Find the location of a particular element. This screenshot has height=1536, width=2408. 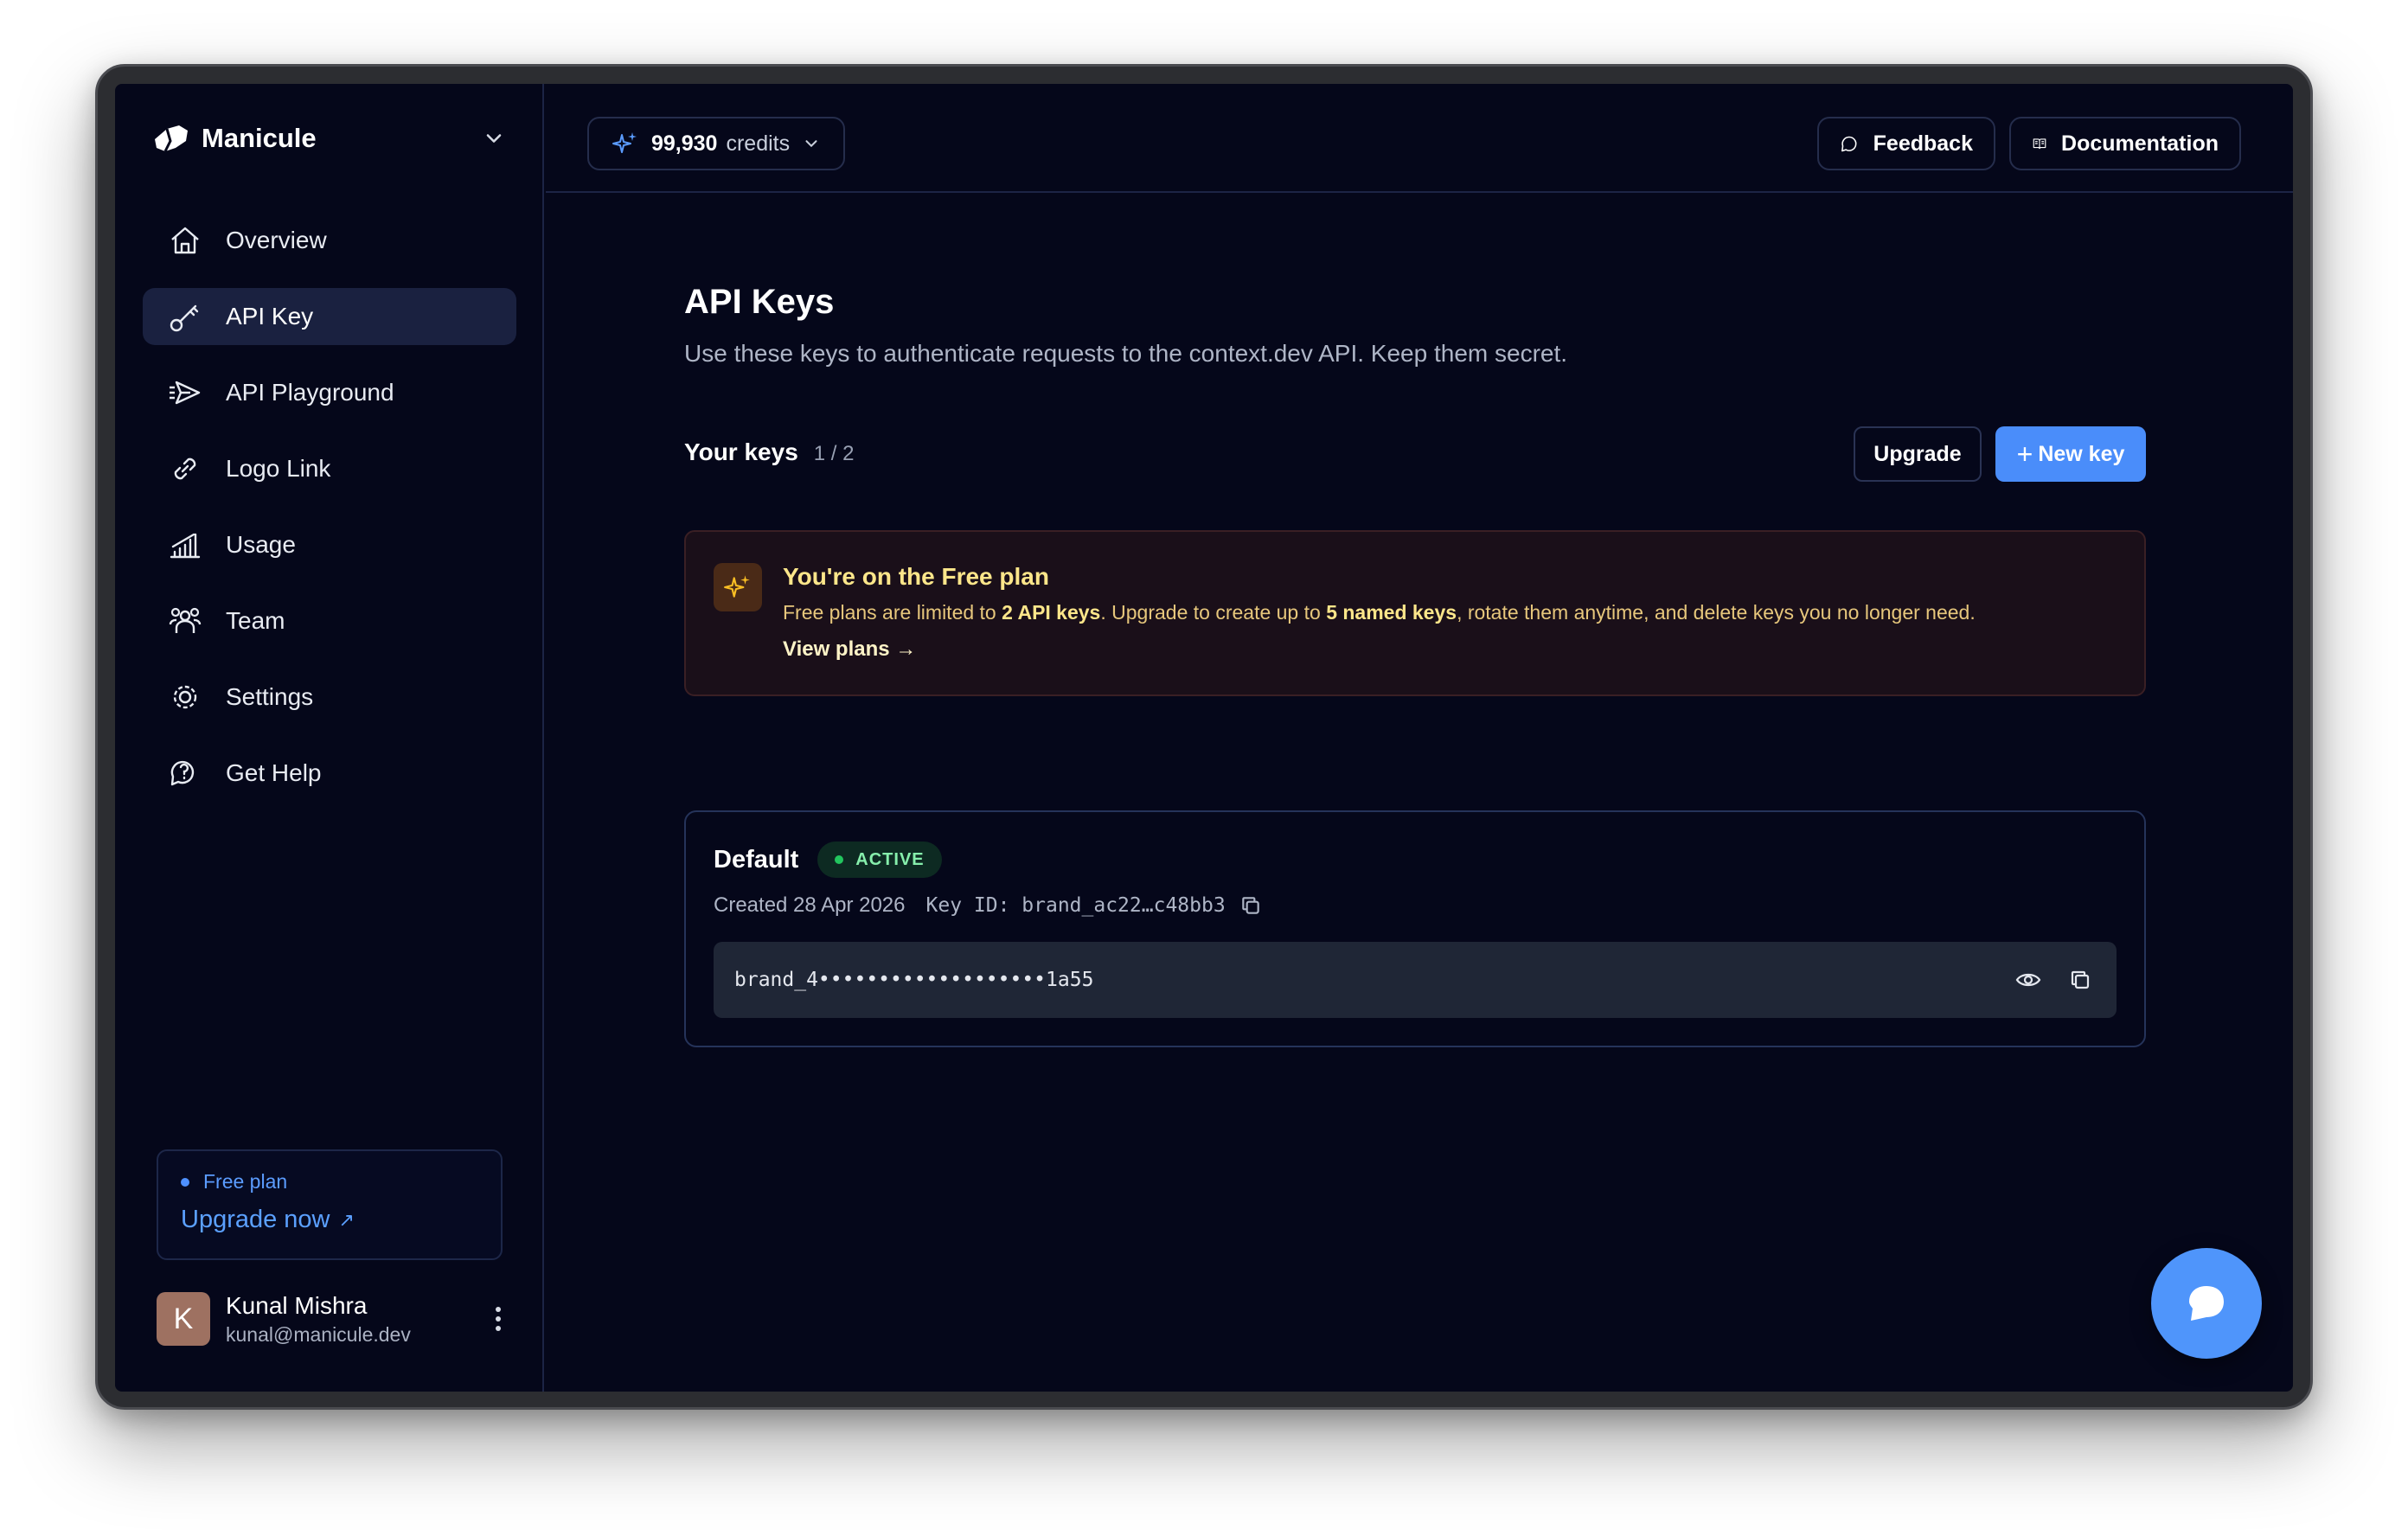

key-id: Key ID: brand_ac22…c48bb3 is located at coordinates (1075, 905).